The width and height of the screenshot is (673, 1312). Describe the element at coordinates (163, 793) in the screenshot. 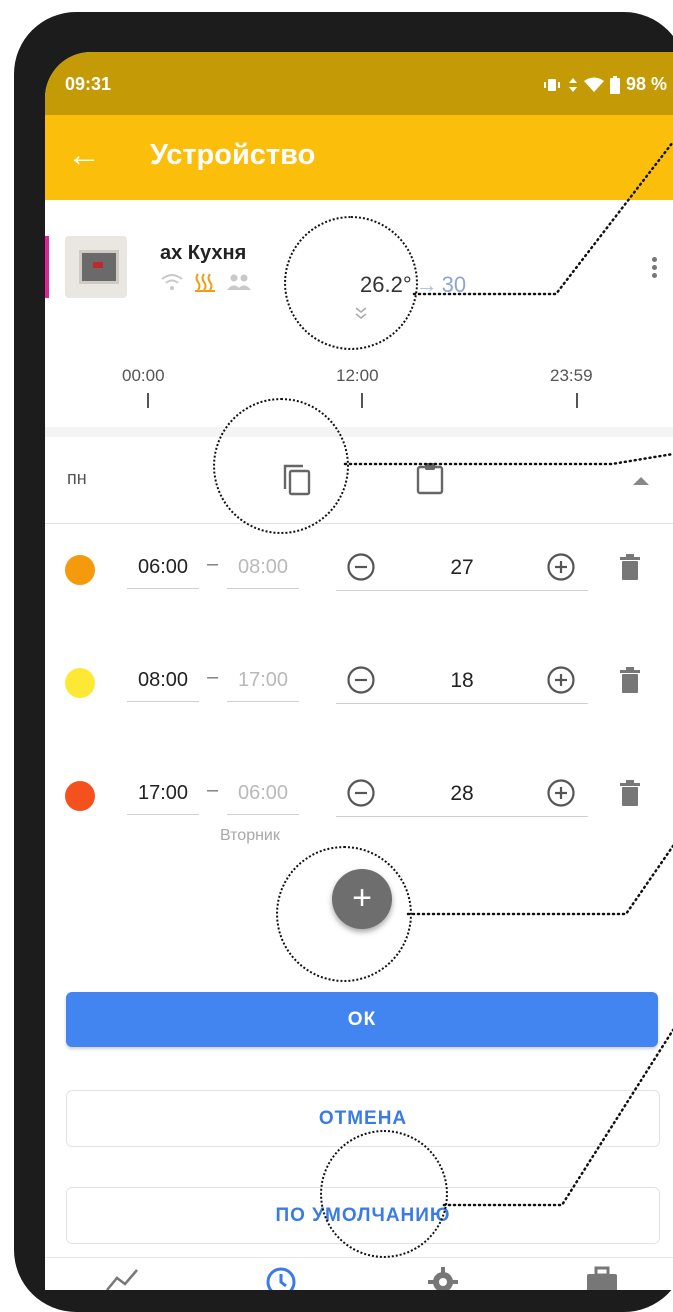

I see `slot-start-time: 17:00` at that location.